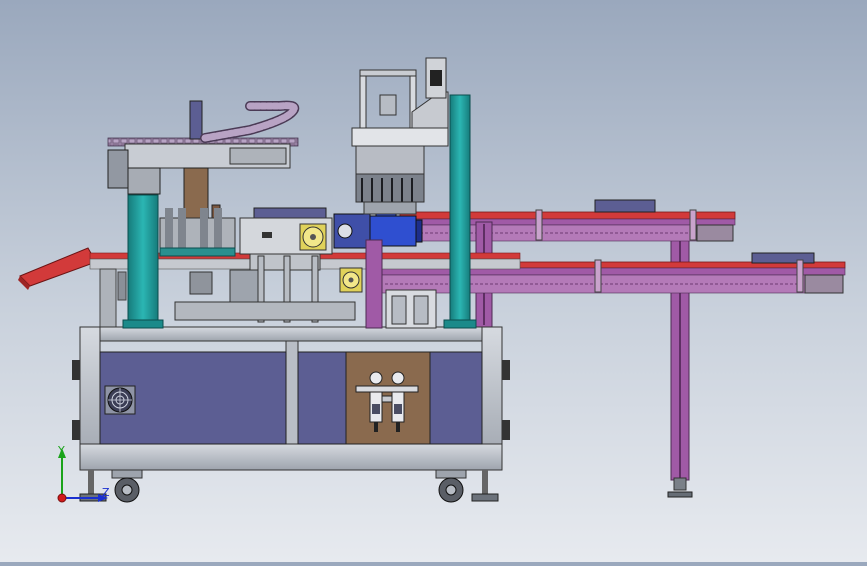 The height and width of the screenshot is (566, 867). Describe the element at coordinates (61, 450) in the screenshot. I see `axis-y-label: Y` at that location.